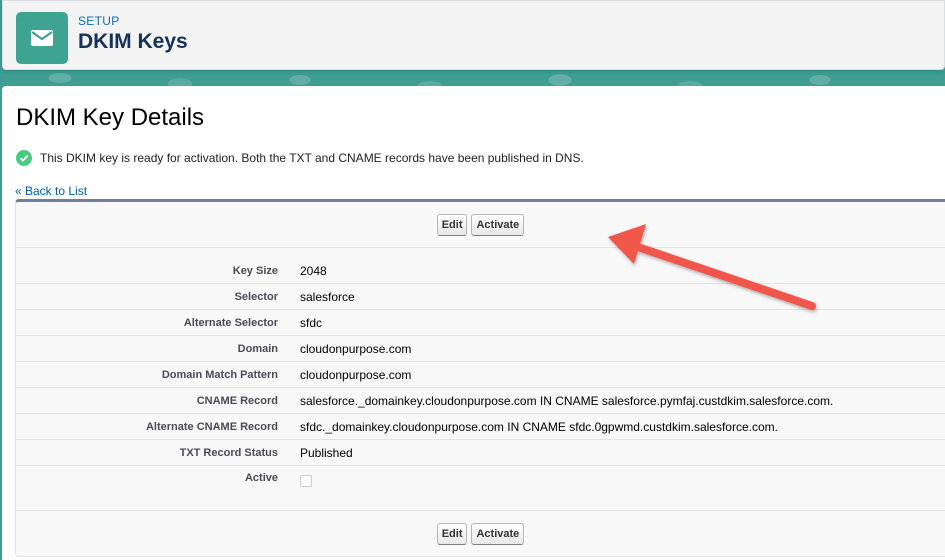  What do you see at coordinates (42, 38) in the screenshot?
I see `envelope-icon` at bounding box center [42, 38].